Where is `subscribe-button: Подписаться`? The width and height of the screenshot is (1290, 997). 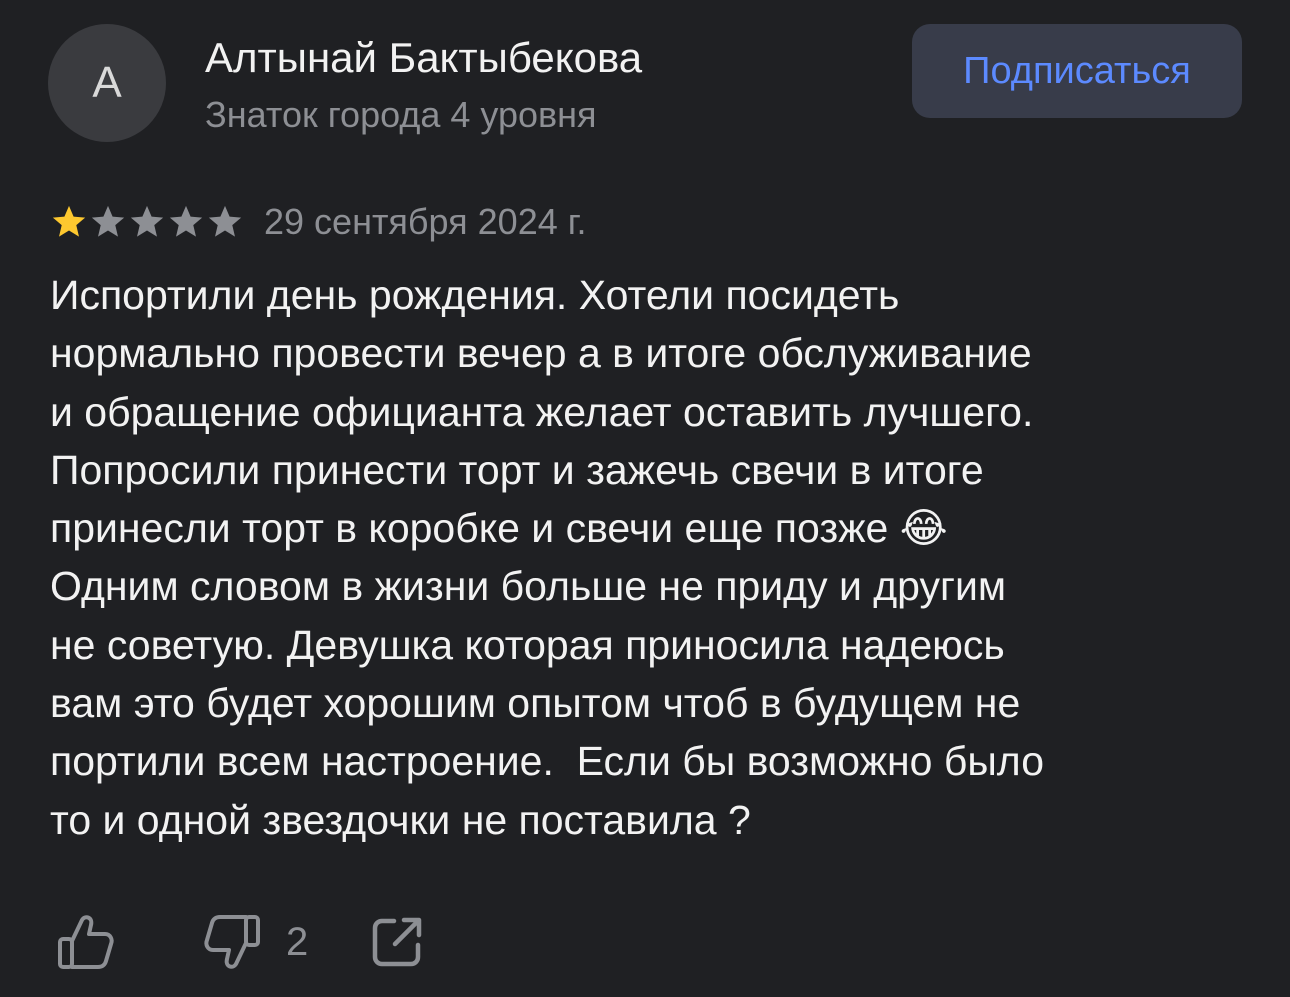
subscribe-button: Подписаться is located at coordinates (1077, 71).